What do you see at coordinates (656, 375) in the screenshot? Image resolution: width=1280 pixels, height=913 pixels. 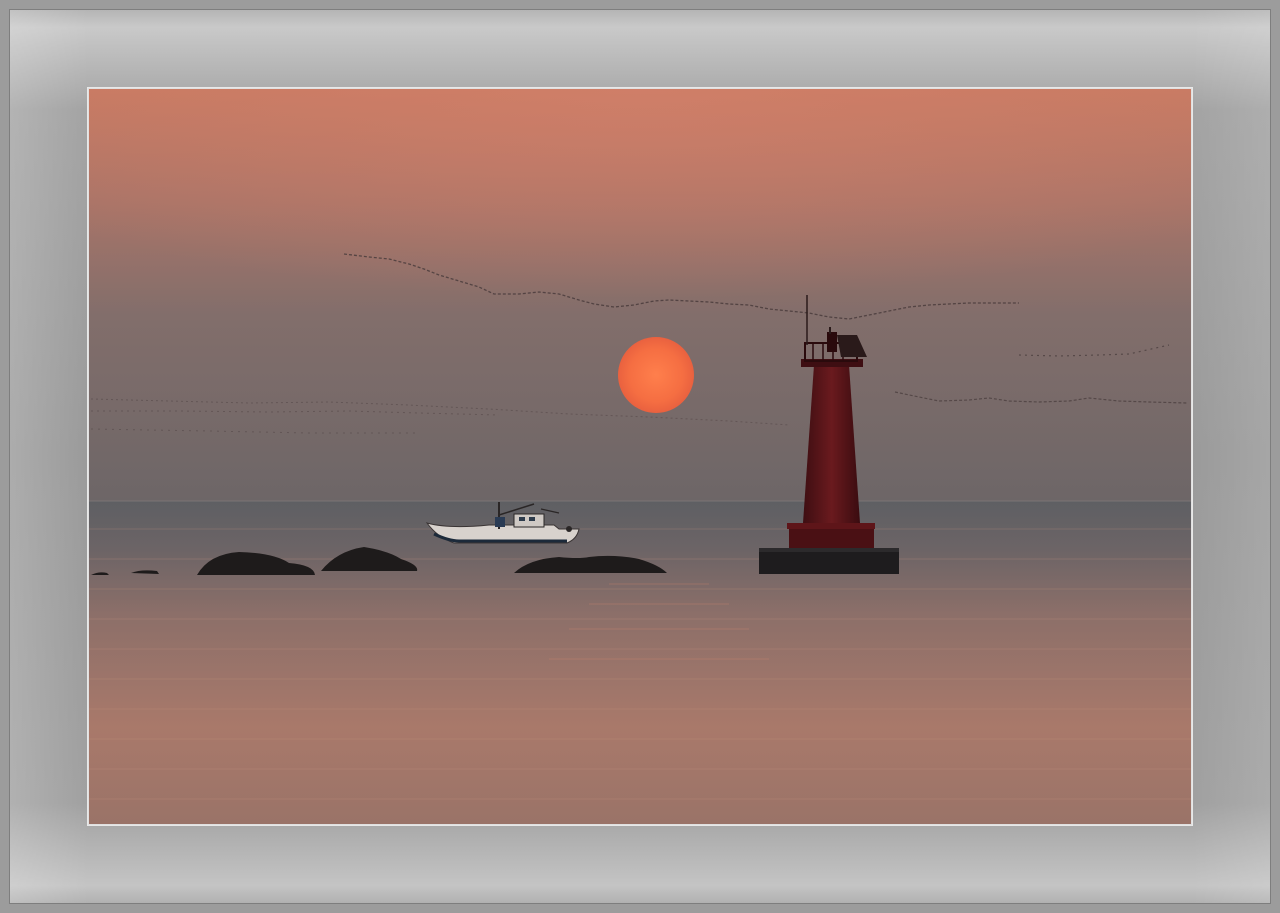 I see `sun` at bounding box center [656, 375].